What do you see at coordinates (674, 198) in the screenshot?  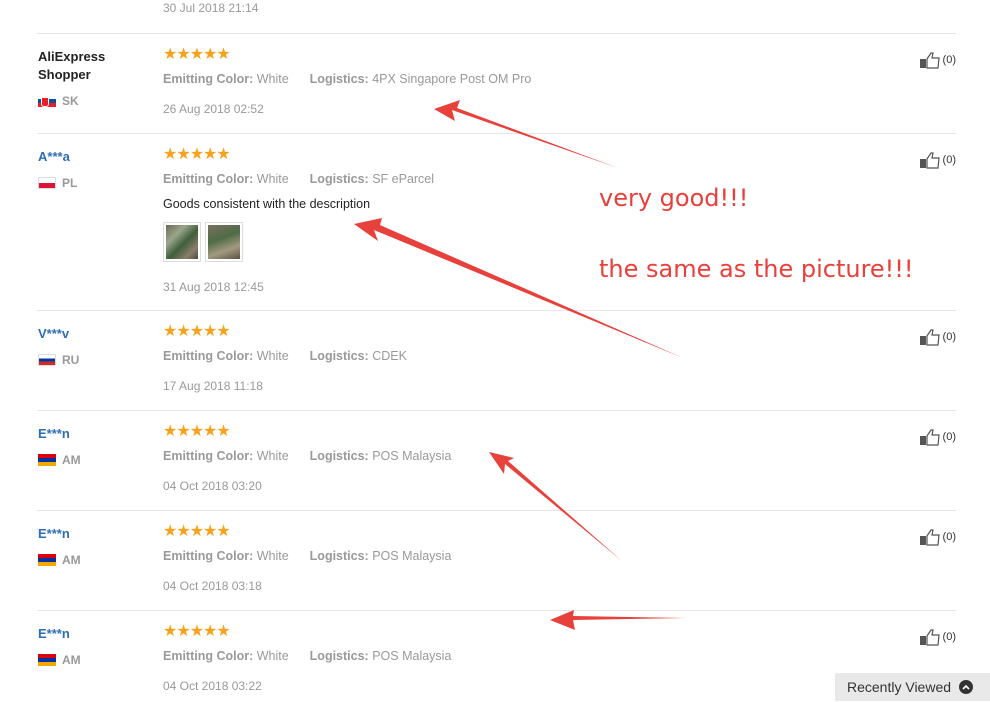 I see `annotation-text: very good!!!` at bounding box center [674, 198].